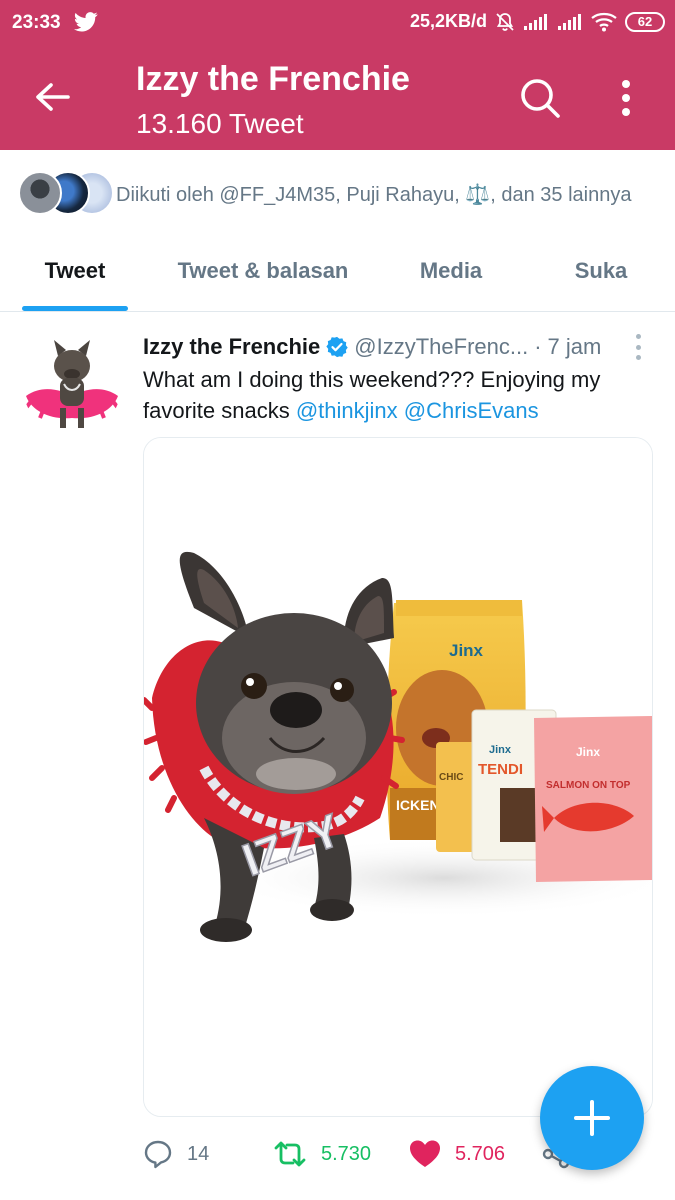 The height and width of the screenshot is (1200, 675). What do you see at coordinates (40, 193) in the screenshot?
I see `avatar` at bounding box center [40, 193].